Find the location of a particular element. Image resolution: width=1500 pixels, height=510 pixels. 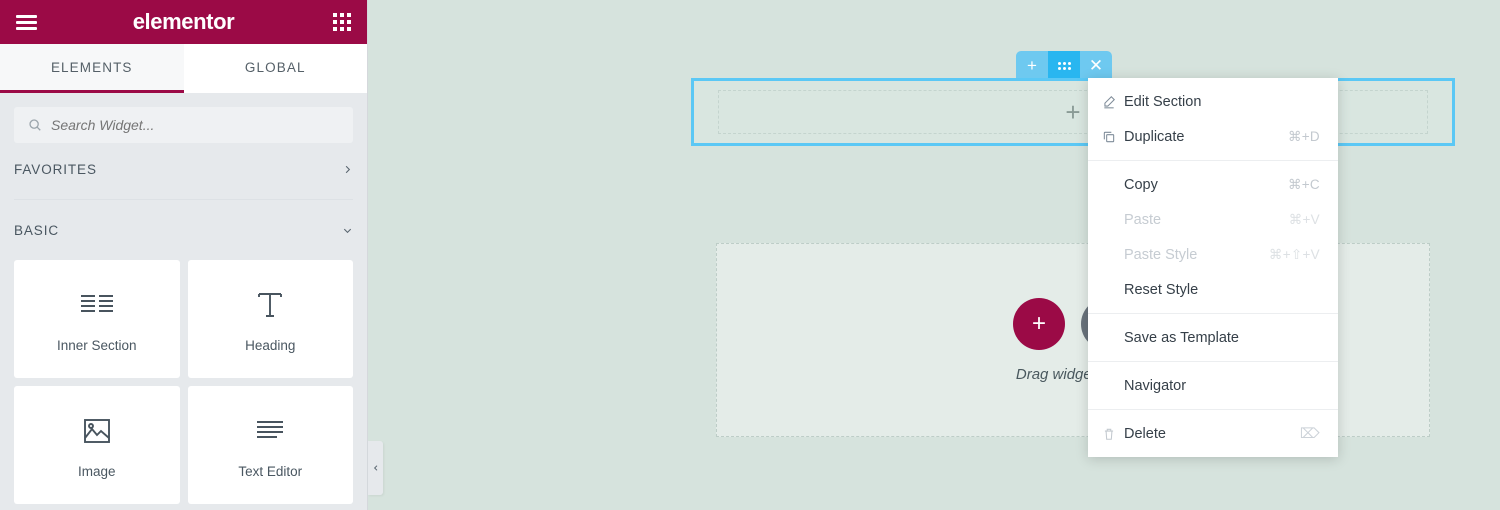

menu-item-shortcut: ⌘+D is located at coordinates (1303, 136).